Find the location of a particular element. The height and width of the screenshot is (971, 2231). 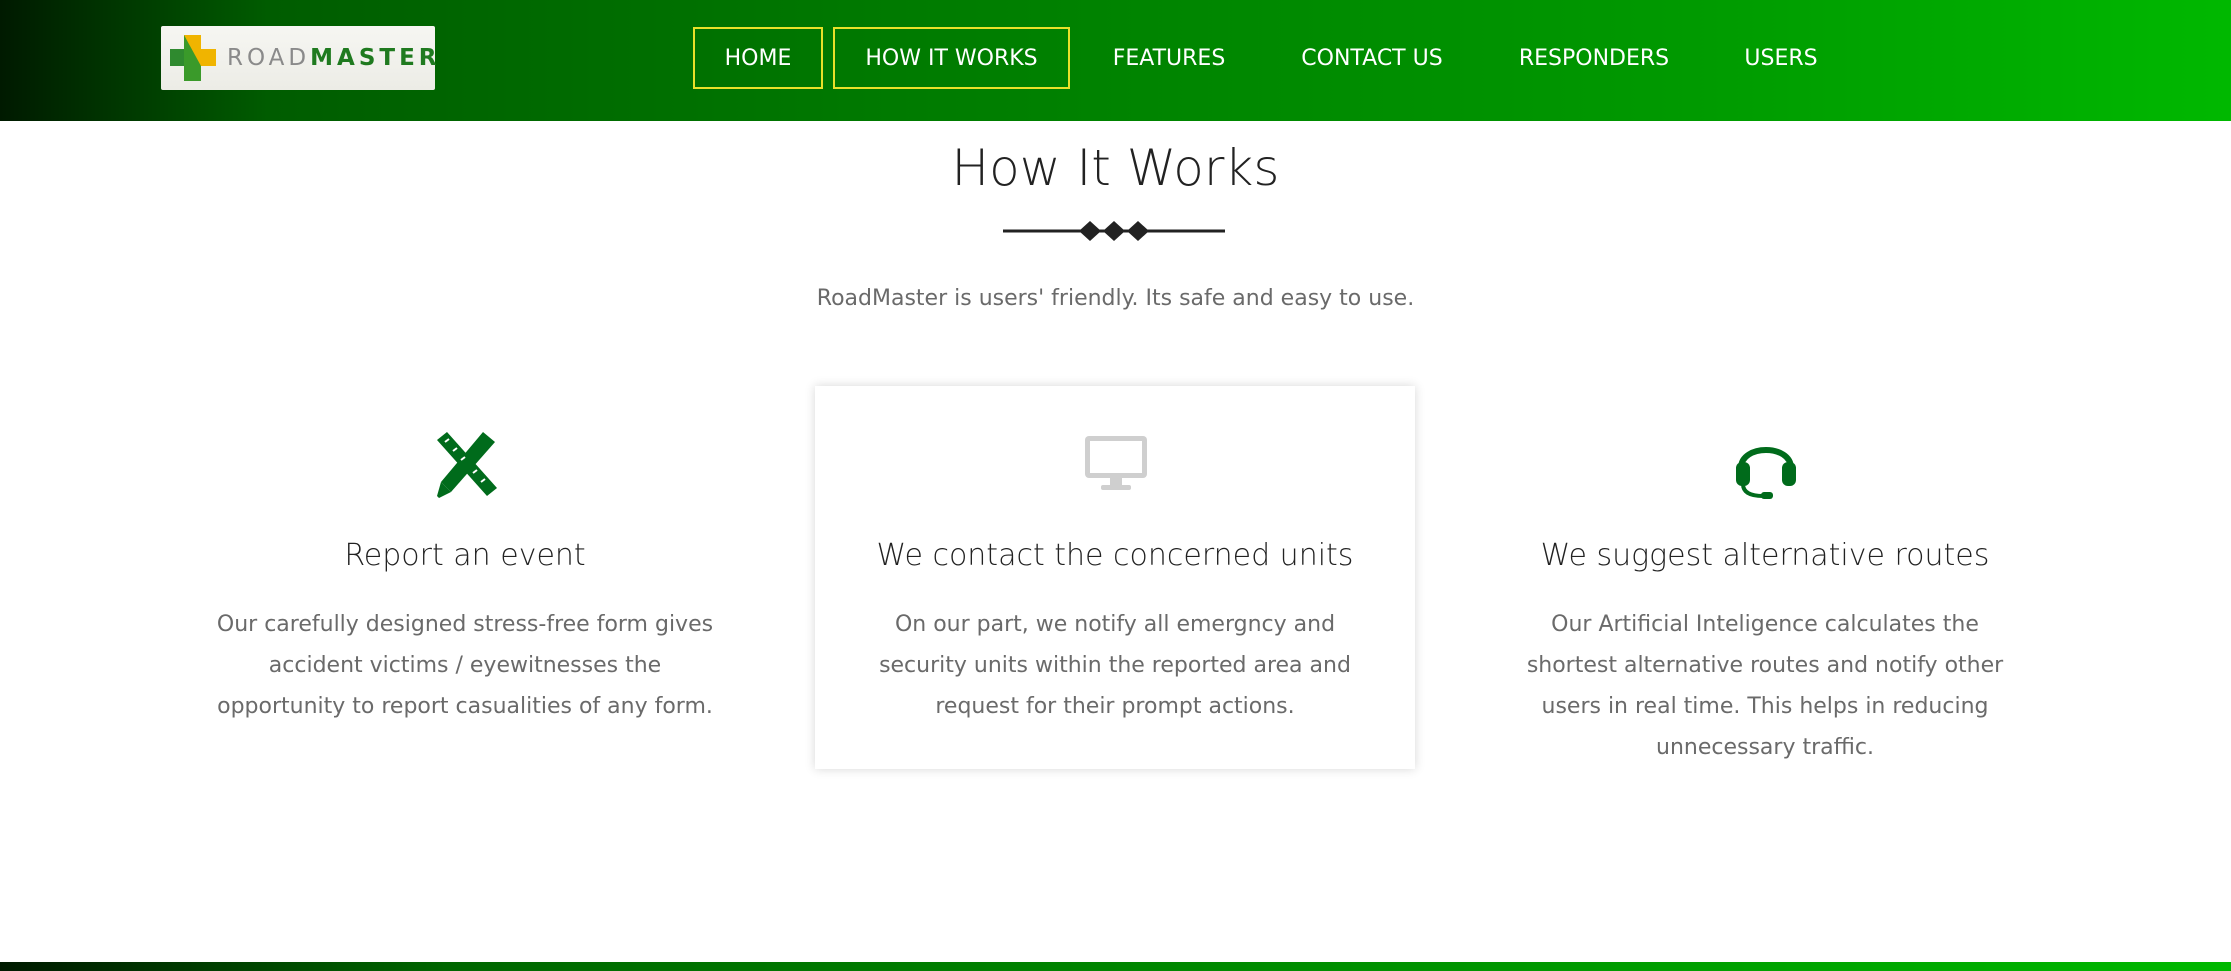

pencil-ruler-icon is located at coordinates (467, 465).